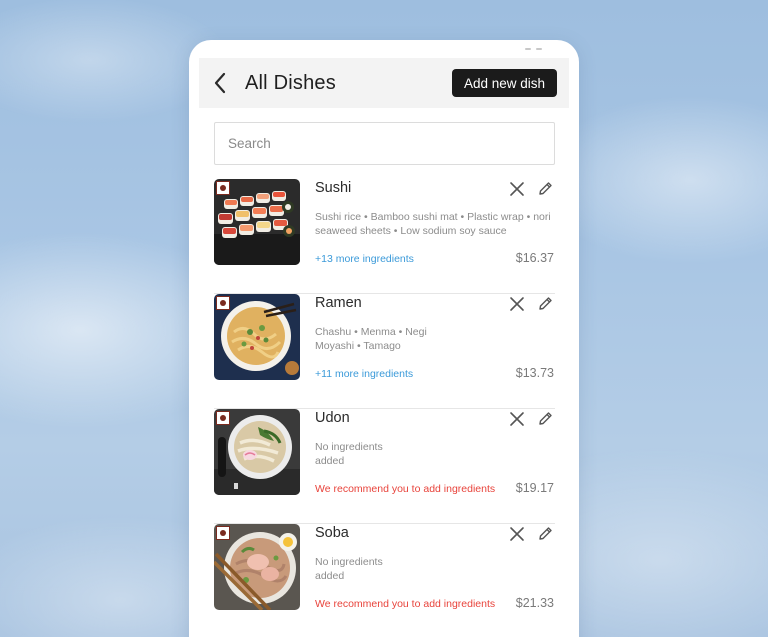  What do you see at coordinates (257, 567) in the screenshot?
I see `dish-image-soba` at bounding box center [257, 567].